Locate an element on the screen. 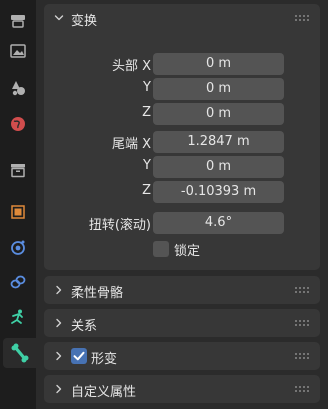 This screenshot has height=409, width=328. deform-checkbox is located at coordinates (79, 356).